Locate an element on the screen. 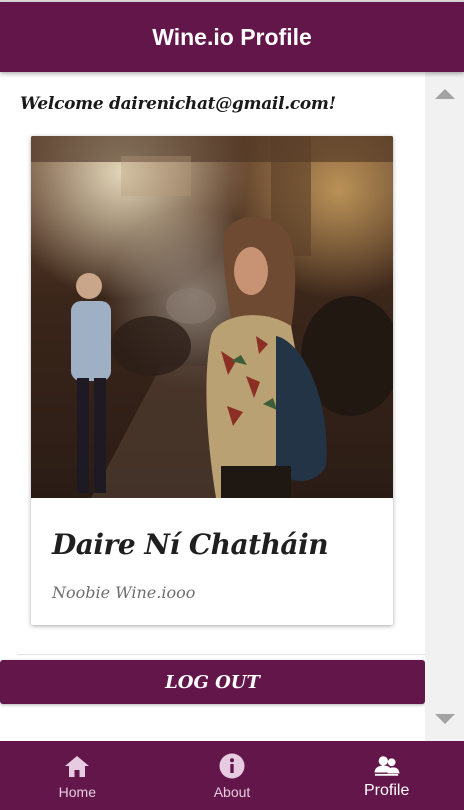 Image resolution: width=464 pixels, height=810 pixels. people-icon is located at coordinates (387, 766).